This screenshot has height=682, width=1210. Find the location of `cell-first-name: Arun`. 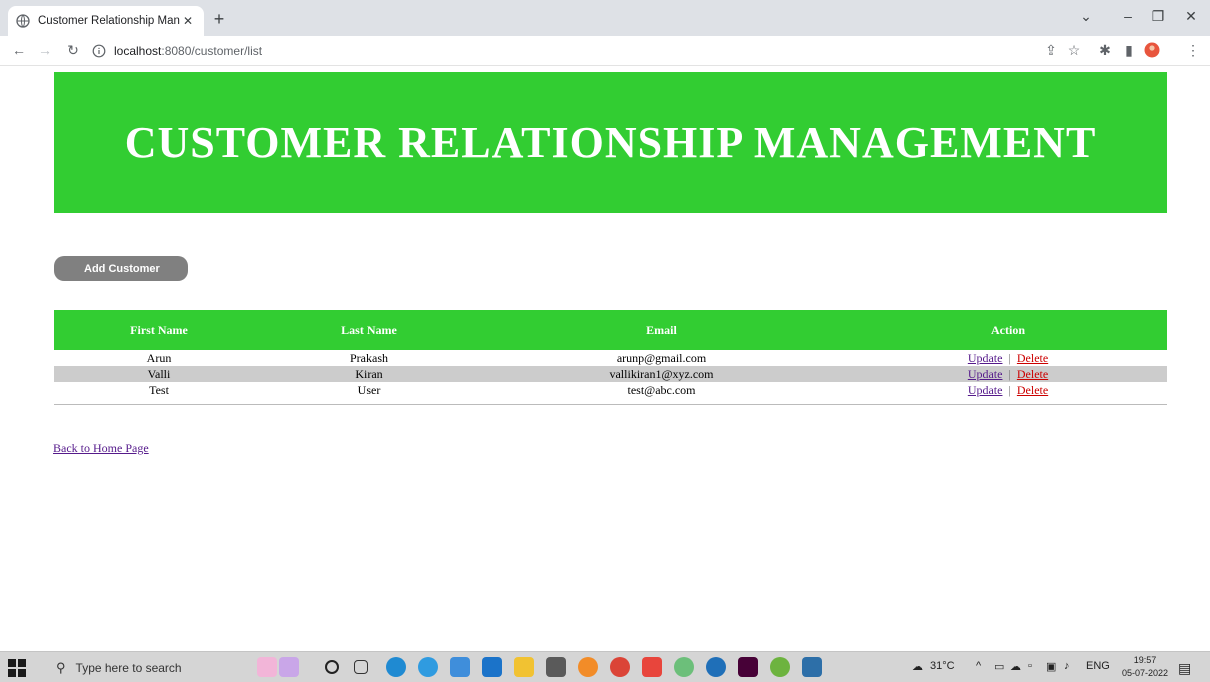

cell-first-name: Arun is located at coordinates (159, 358).